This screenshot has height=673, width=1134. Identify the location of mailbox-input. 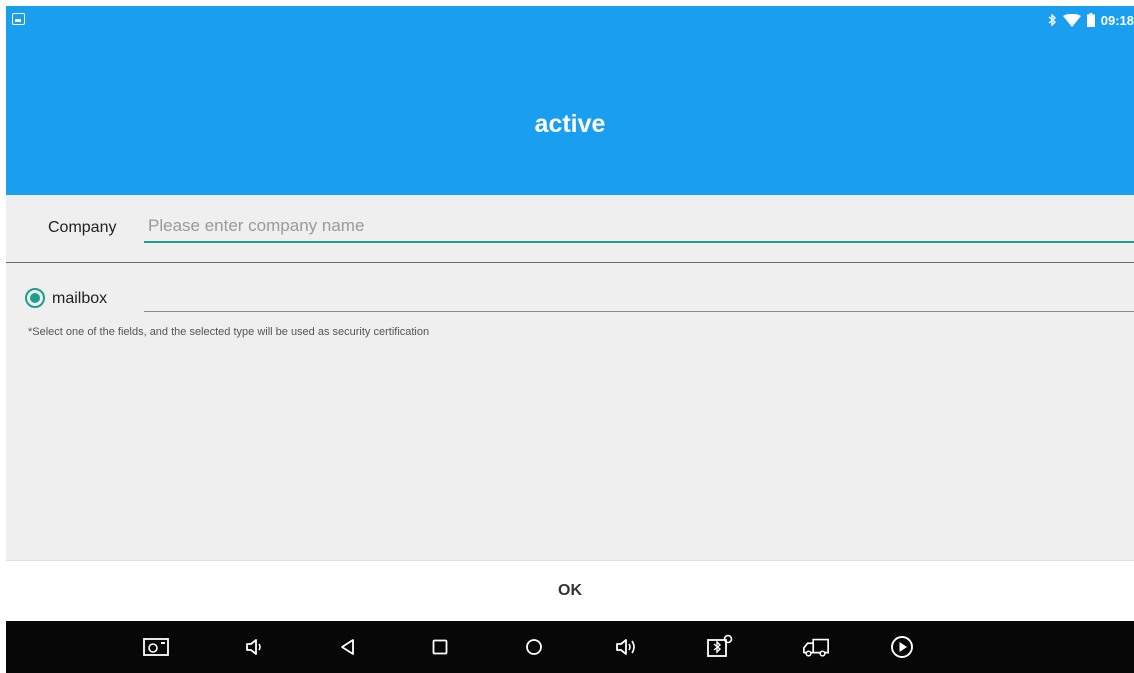
(639, 298).